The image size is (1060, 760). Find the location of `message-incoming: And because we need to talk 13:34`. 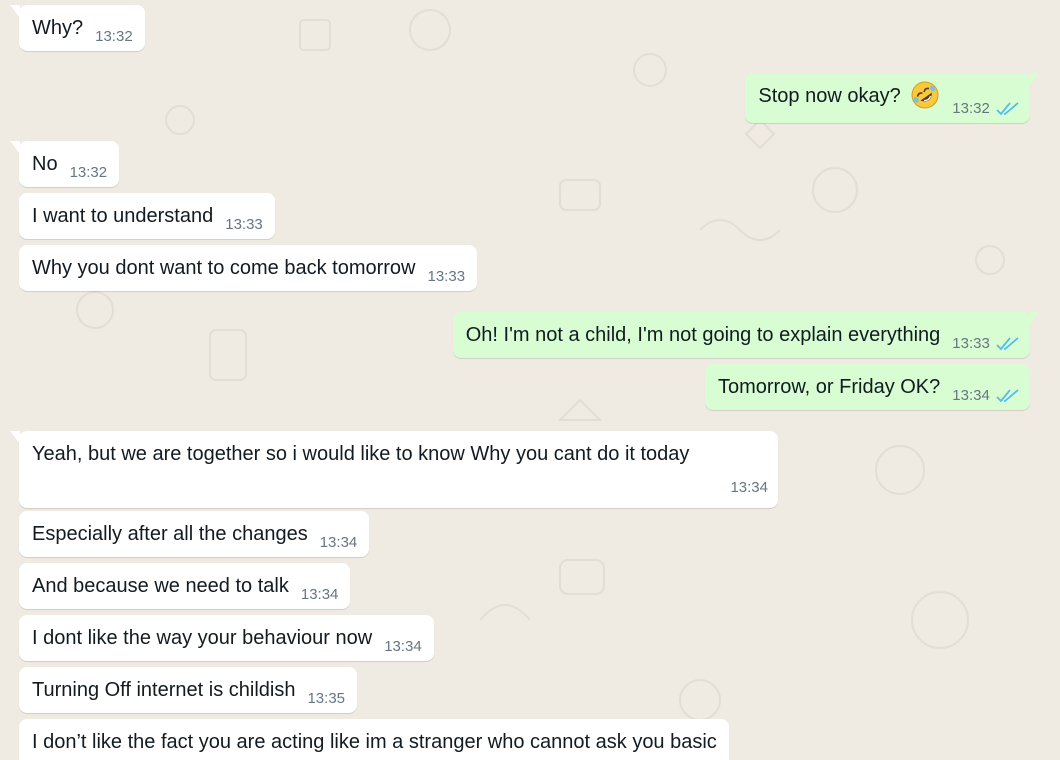

message-incoming: And because we need to talk 13:34 is located at coordinates (185, 586).